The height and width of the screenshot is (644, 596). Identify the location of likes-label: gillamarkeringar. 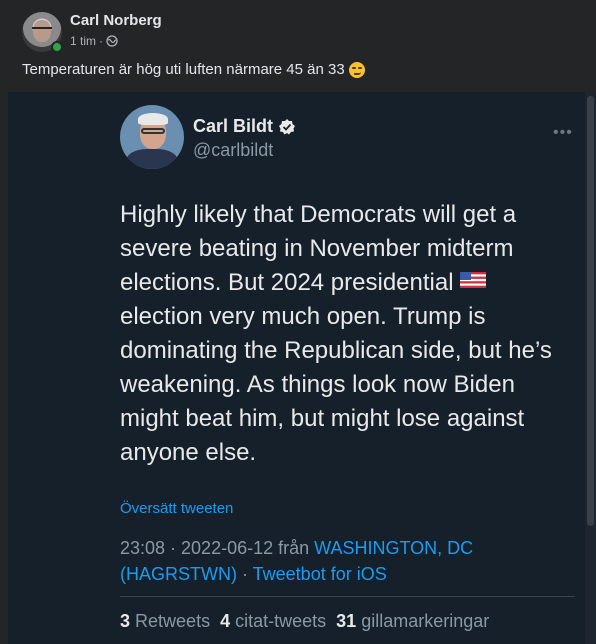
(425, 621).